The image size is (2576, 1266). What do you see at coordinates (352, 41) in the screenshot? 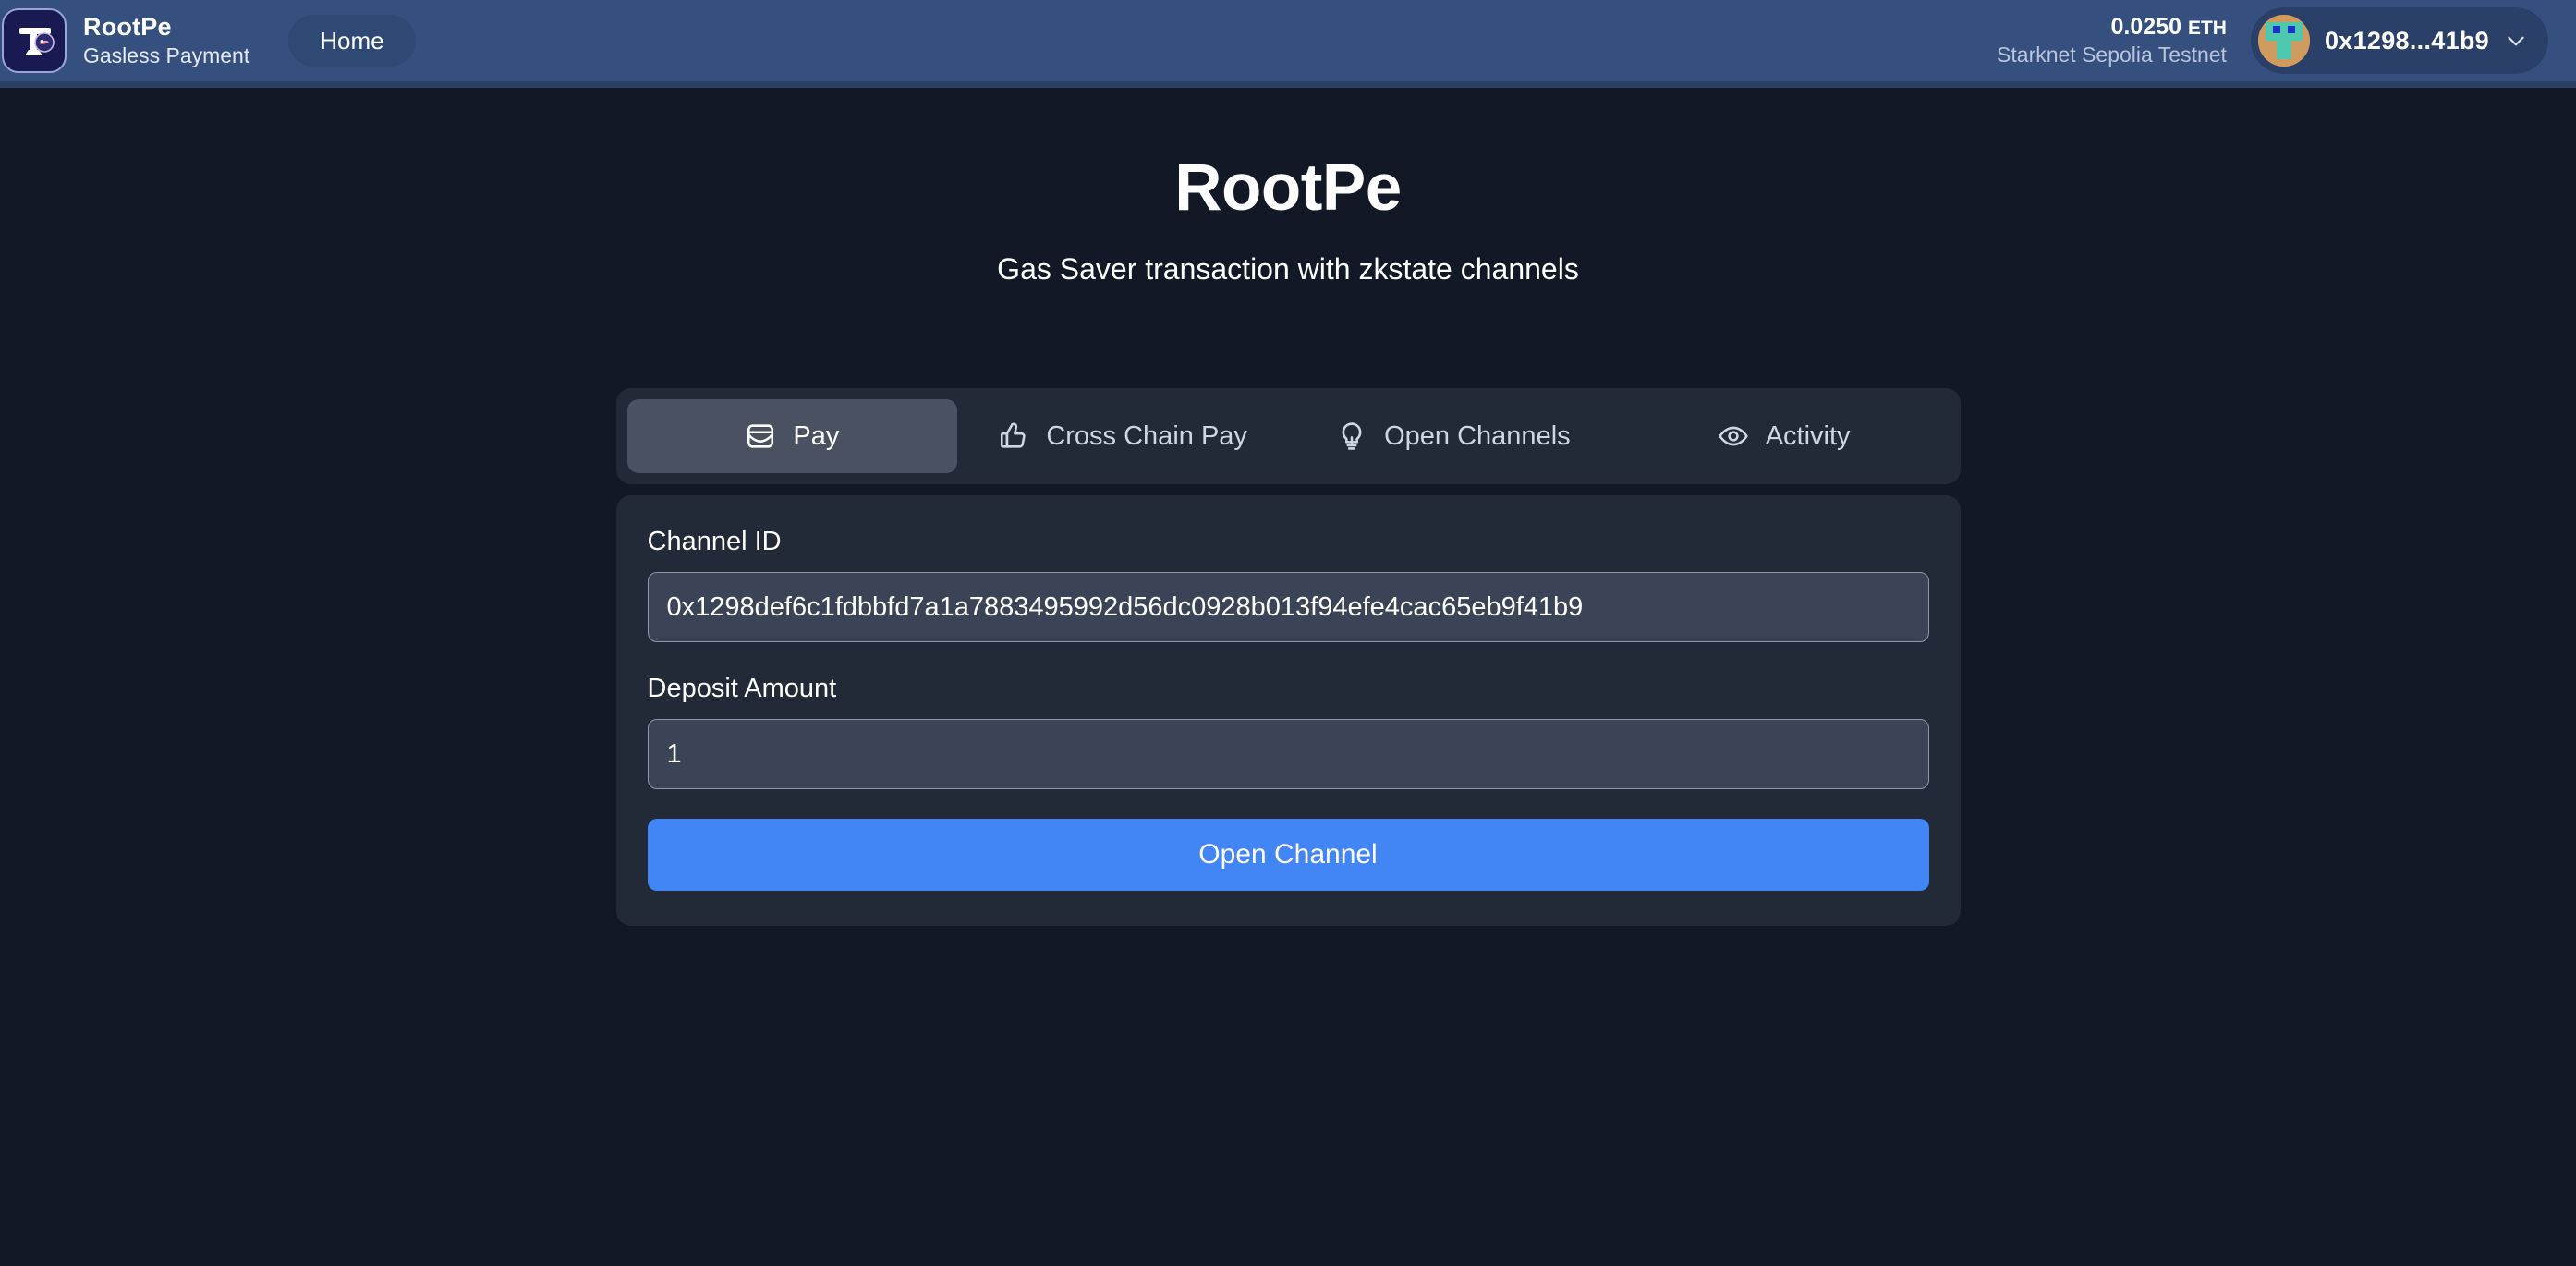
I see `nav-home-button: Home` at bounding box center [352, 41].